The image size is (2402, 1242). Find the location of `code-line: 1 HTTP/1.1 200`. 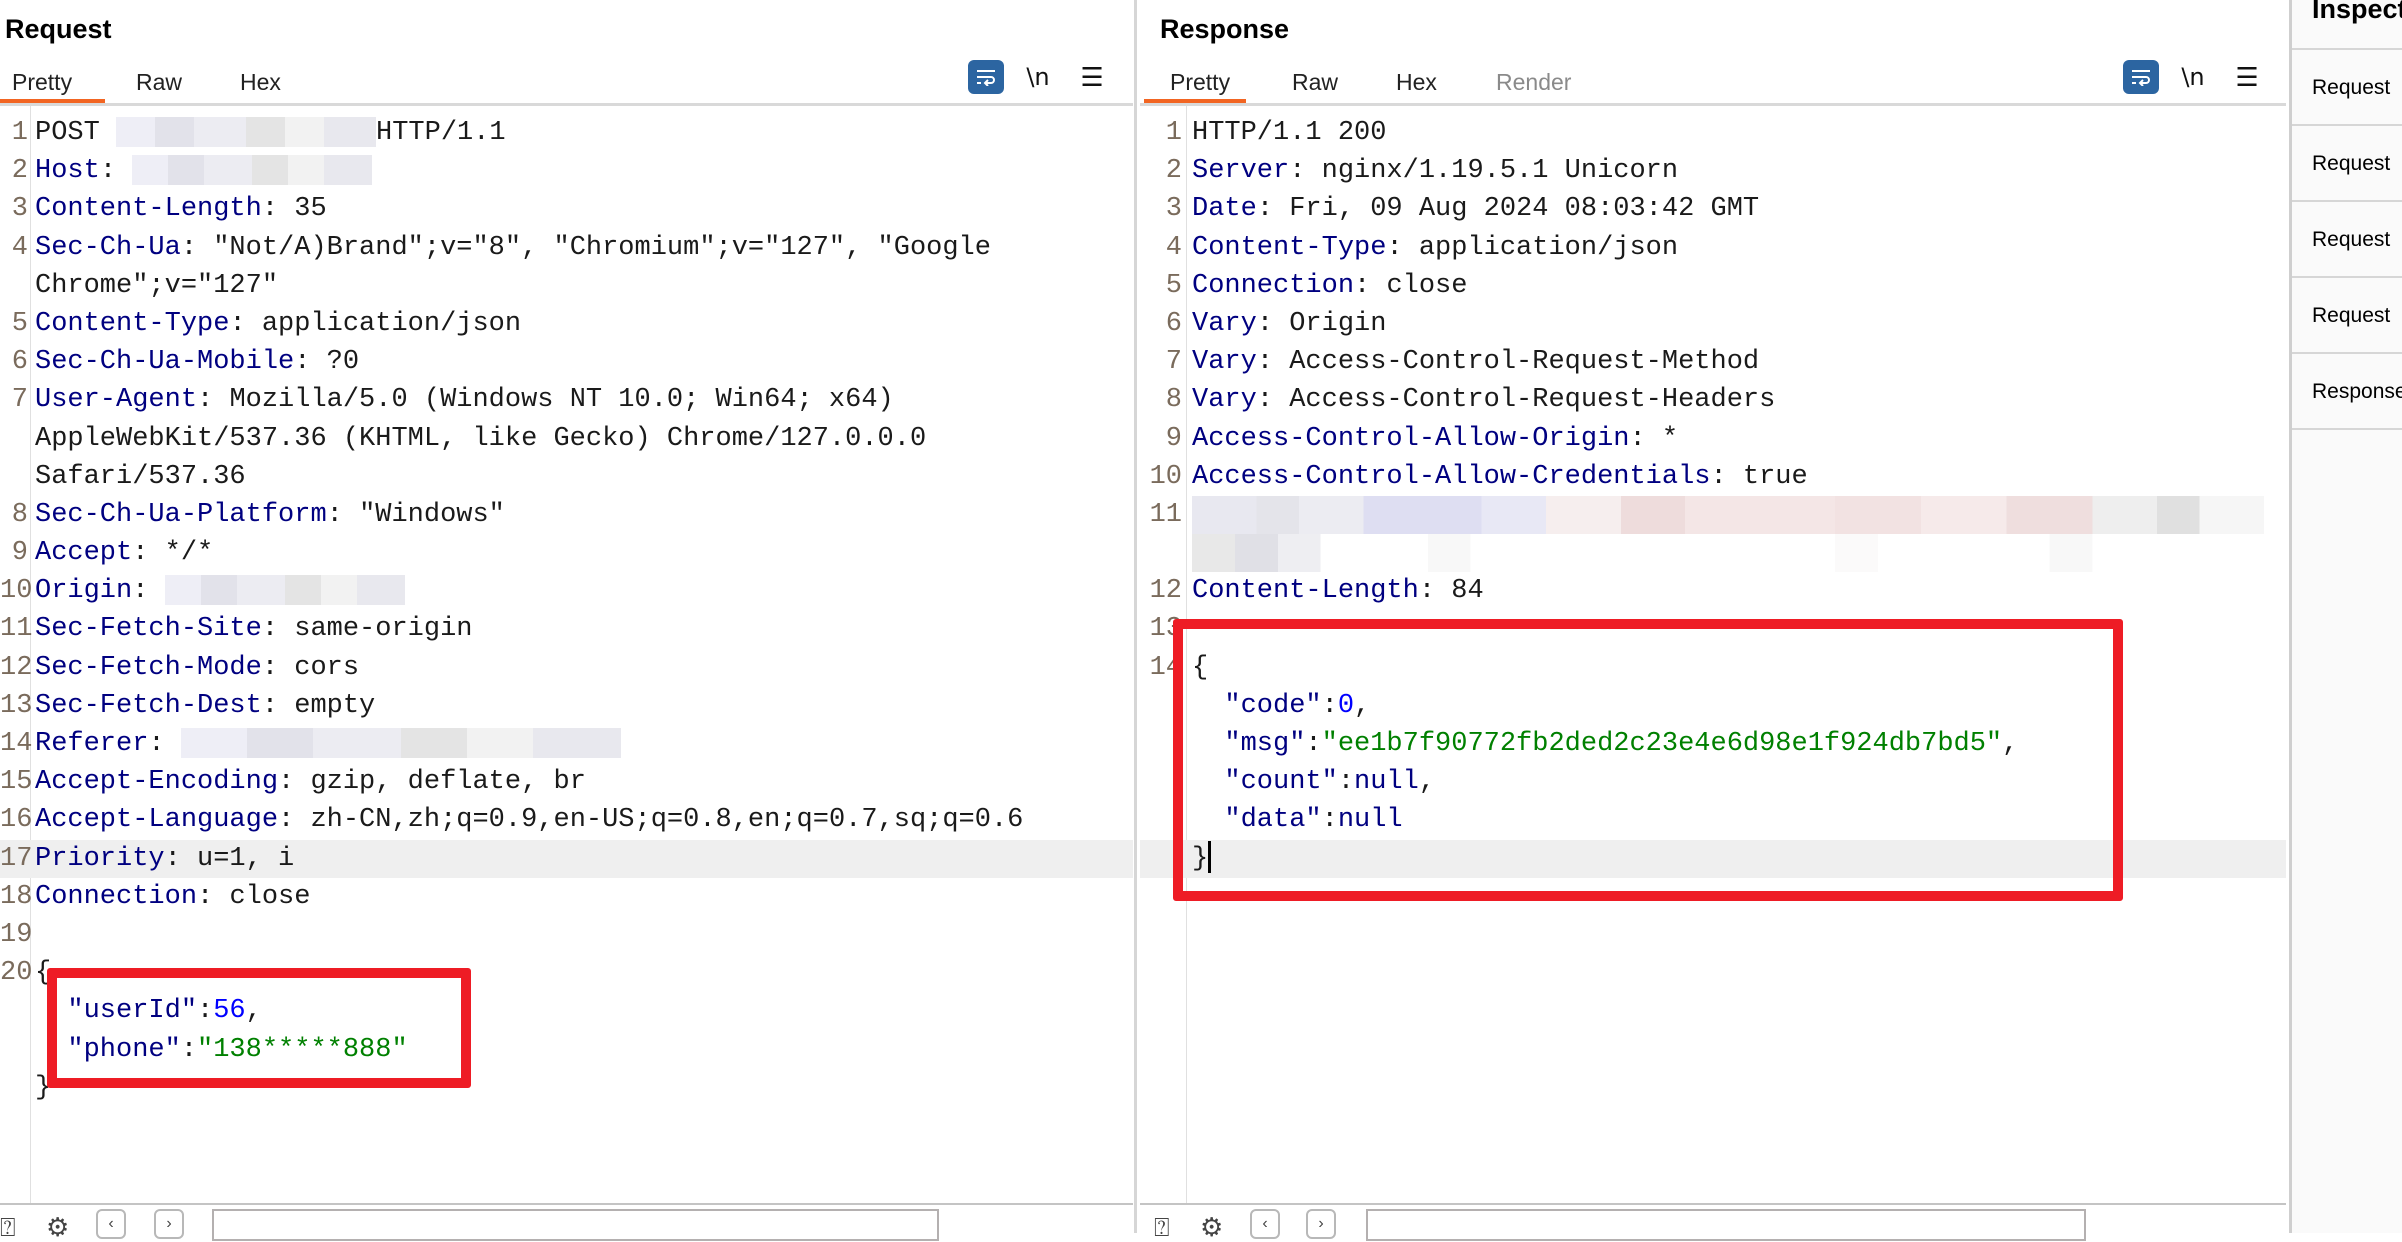

code-line: 1 HTTP/1.1 200 is located at coordinates (1713, 133).